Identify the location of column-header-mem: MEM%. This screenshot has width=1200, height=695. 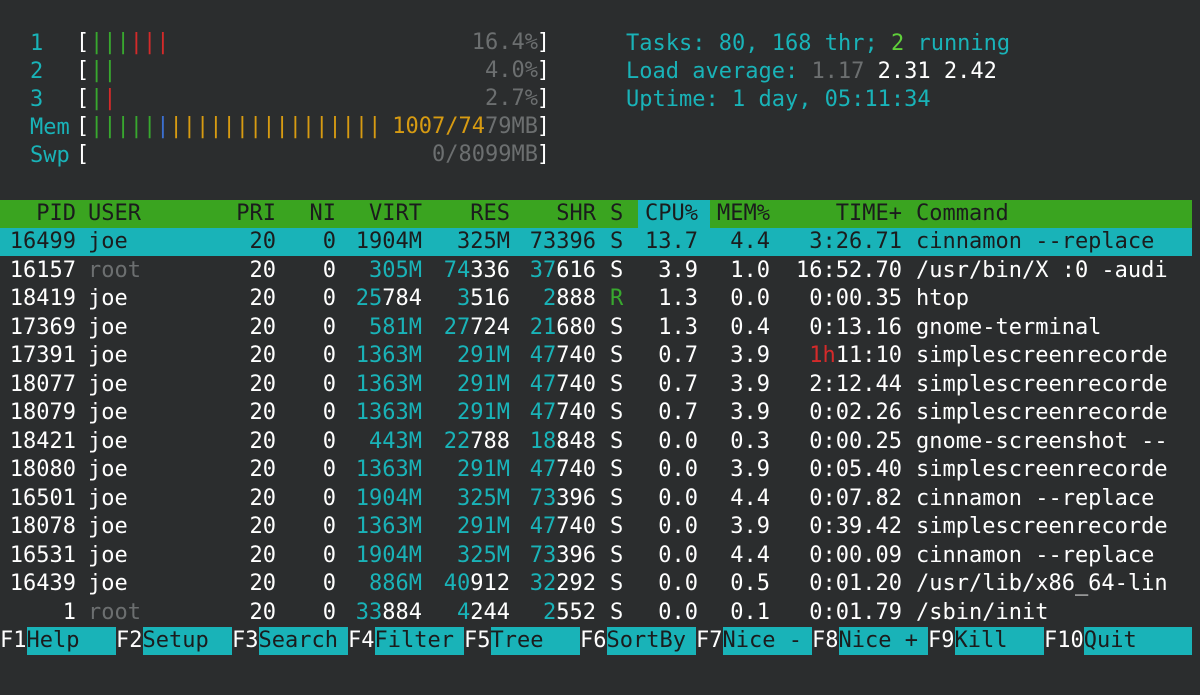
(743, 214).